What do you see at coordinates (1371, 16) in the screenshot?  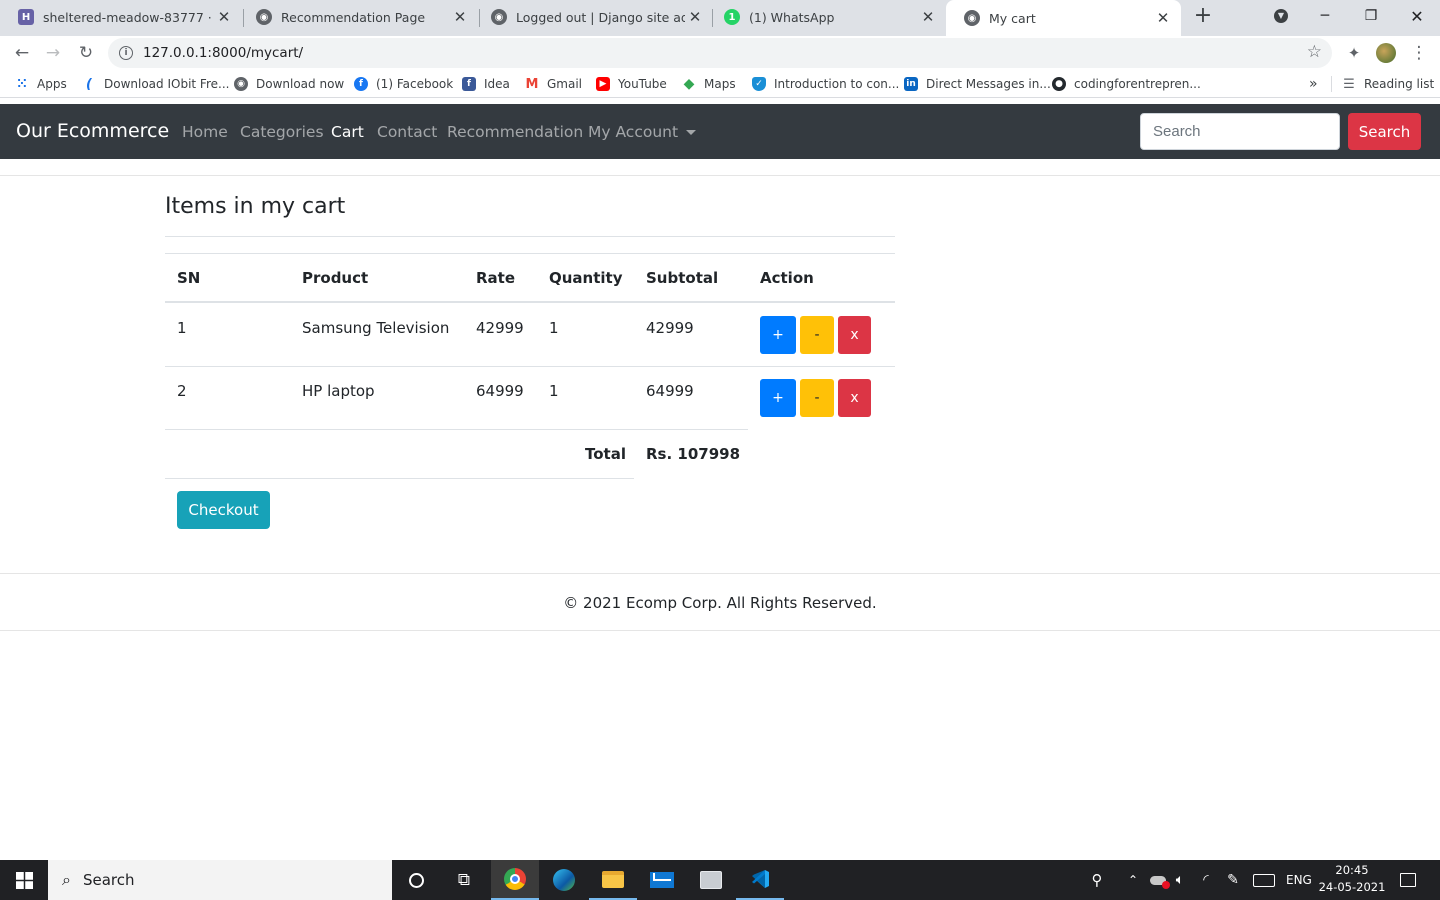 I see `restore-icon: ❐` at bounding box center [1371, 16].